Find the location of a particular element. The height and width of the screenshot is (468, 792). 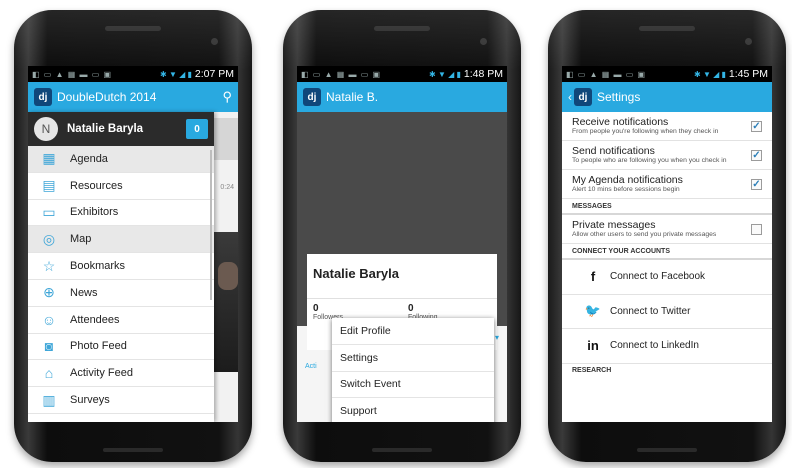

page-title: Natalie B. is located at coordinates (352, 97).